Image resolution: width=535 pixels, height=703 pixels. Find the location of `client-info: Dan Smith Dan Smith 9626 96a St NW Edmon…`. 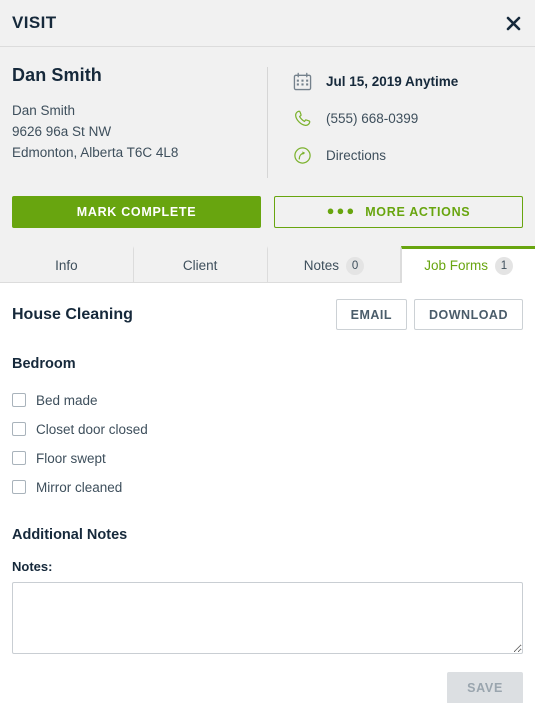

client-info: Dan Smith Dan Smith 9626 96a St NW Edmon… is located at coordinates (139, 122).